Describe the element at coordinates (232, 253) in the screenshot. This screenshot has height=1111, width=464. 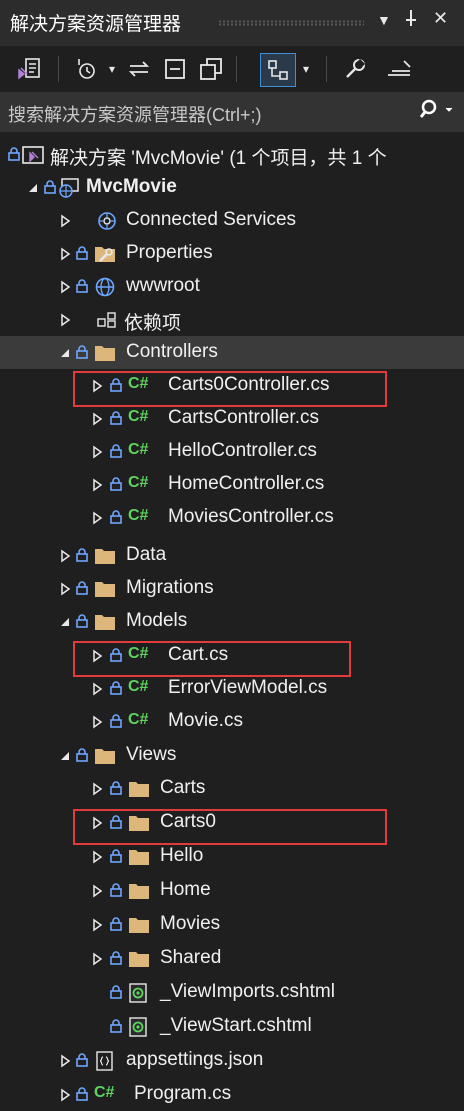
I see `tree-item-properties: Properties` at that location.